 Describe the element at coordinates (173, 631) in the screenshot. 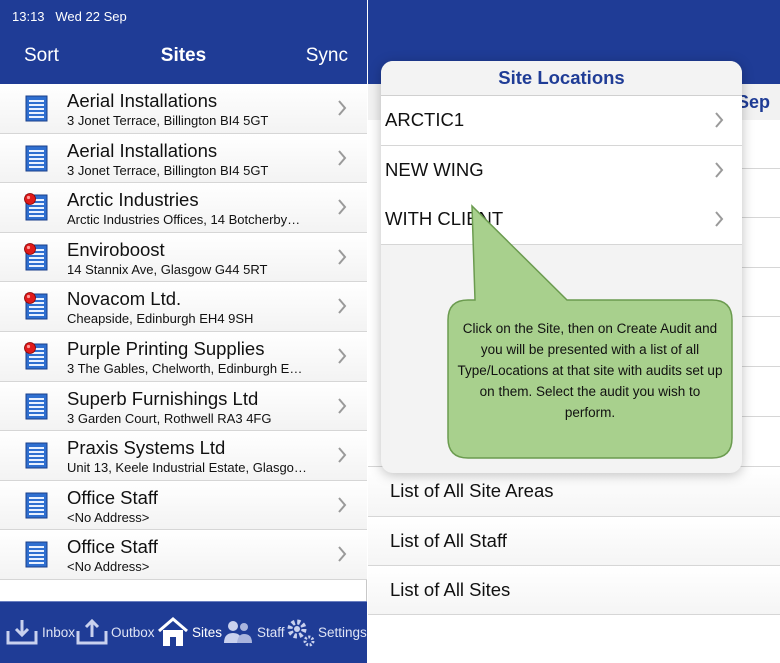

I see `home-icon` at that location.